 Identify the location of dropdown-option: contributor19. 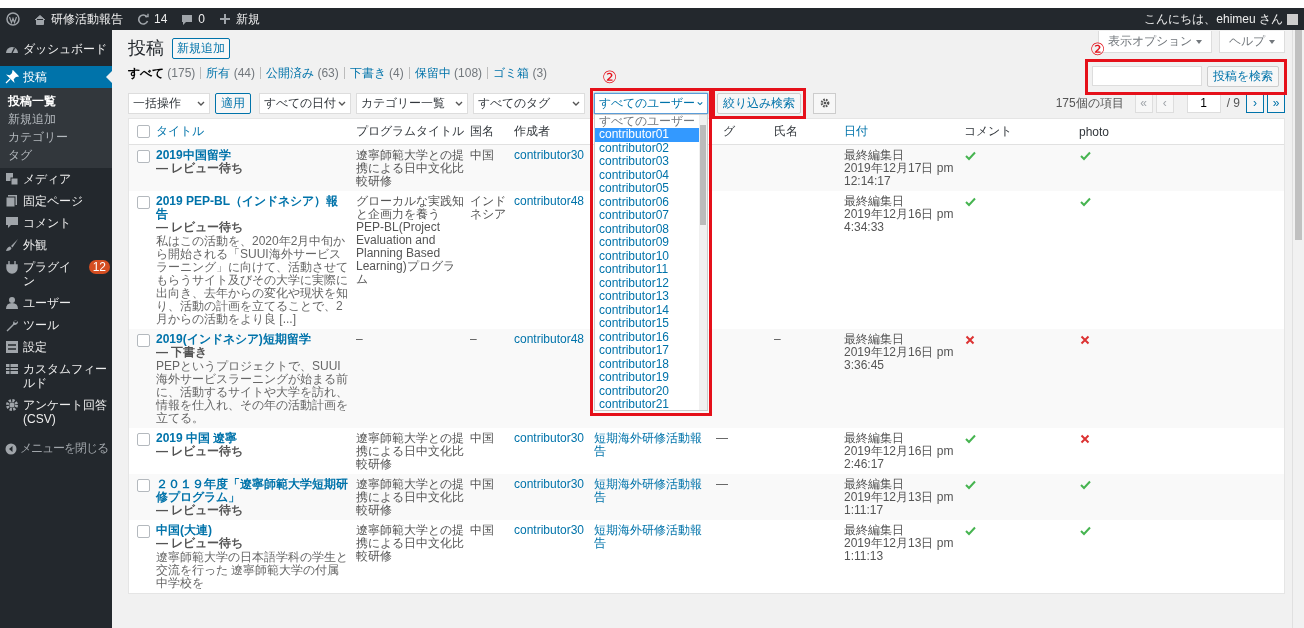
(647, 378).